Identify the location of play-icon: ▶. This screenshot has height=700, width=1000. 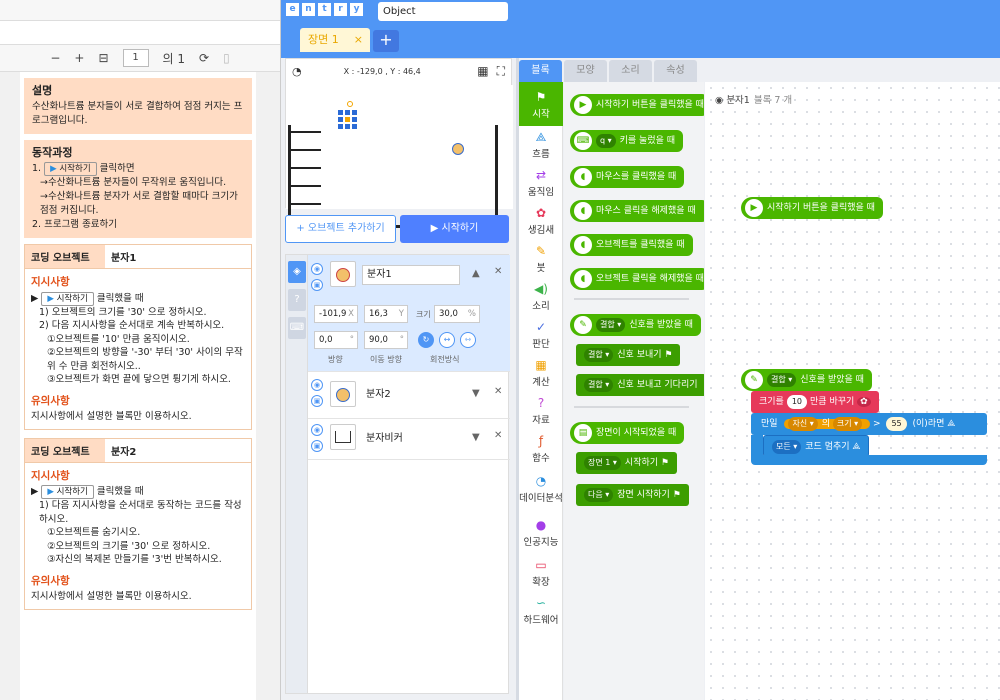
(583, 105).